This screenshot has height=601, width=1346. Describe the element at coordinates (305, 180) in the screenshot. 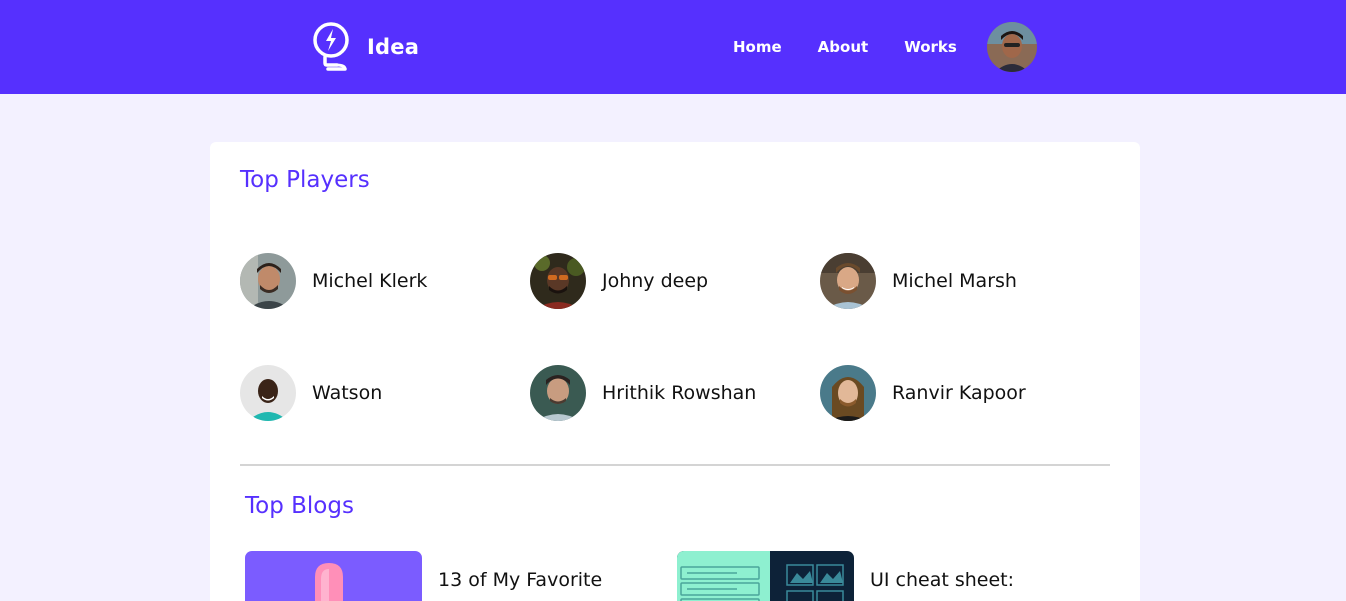

I see `top-players-heading: Top Players` at that location.